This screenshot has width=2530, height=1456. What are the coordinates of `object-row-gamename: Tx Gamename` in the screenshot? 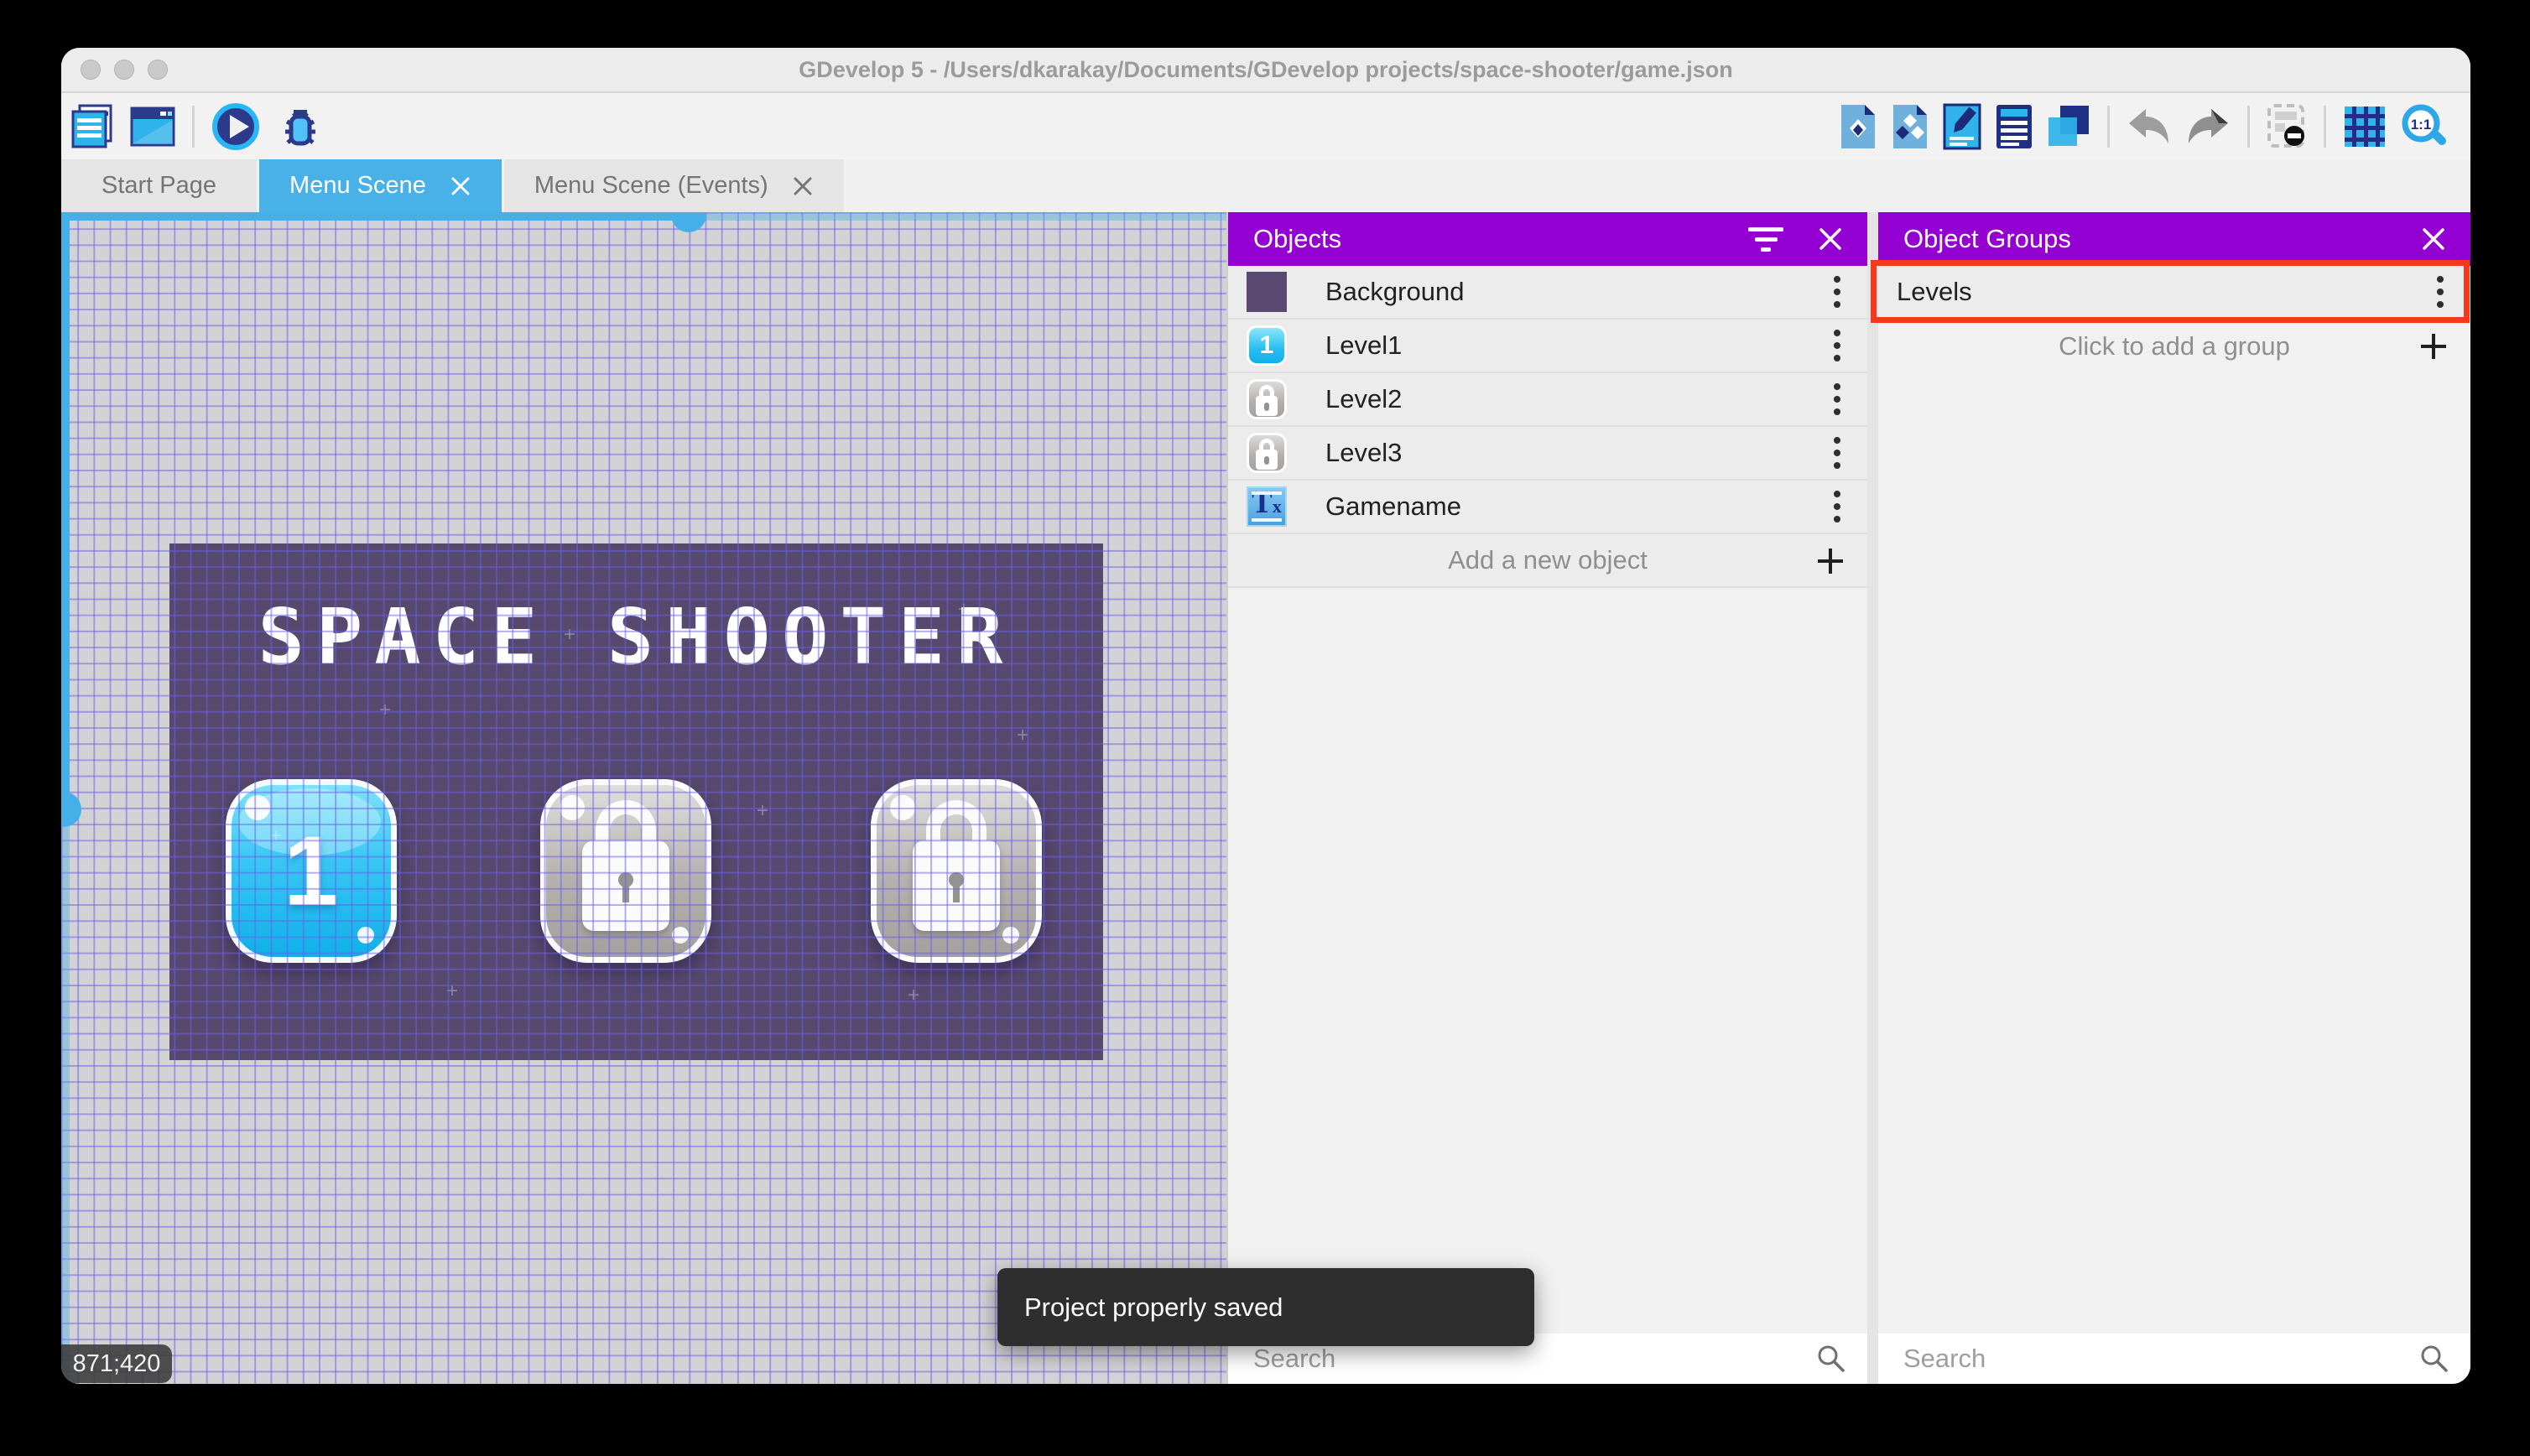 It's located at (1547, 507).